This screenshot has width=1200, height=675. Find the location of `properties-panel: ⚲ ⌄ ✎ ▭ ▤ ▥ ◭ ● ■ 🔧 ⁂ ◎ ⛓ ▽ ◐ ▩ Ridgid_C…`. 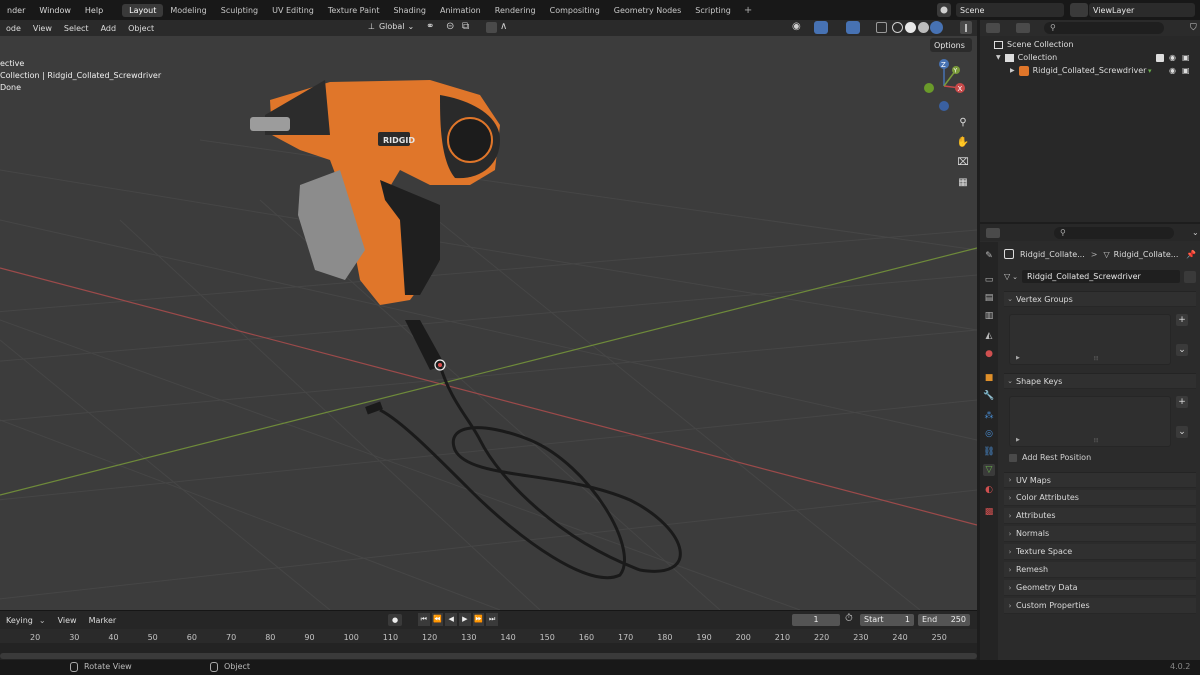

properties-panel: ⚲ ⌄ ✎ ▭ ▤ ▥ ◭ ● ■ 🔧 ⁂ ◎ ⛓ ▽ ◐ ▩ Ridgid_C… is located at coordinates (1090, 442).